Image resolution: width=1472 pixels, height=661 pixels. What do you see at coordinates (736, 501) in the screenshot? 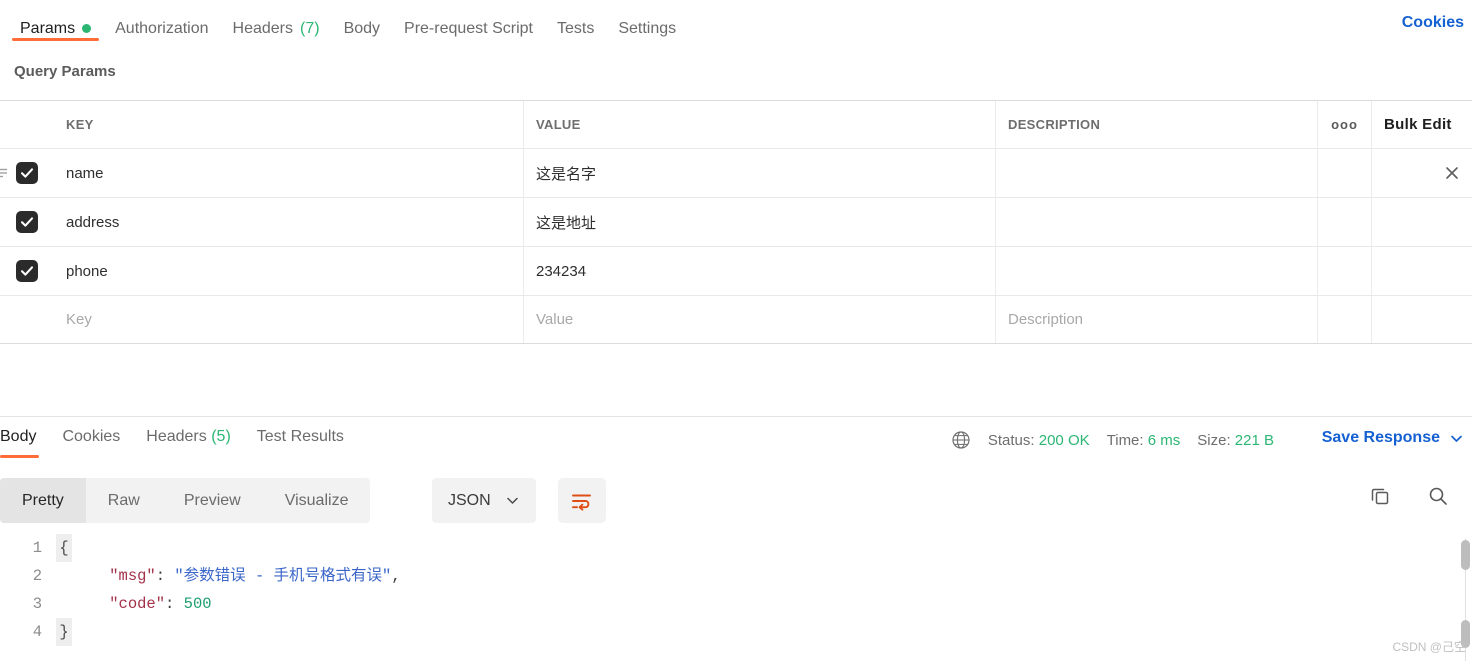
I see `response-body-toolbar: Pretty Raw Preview Visualize JSON` at bounding box center [736, 501].